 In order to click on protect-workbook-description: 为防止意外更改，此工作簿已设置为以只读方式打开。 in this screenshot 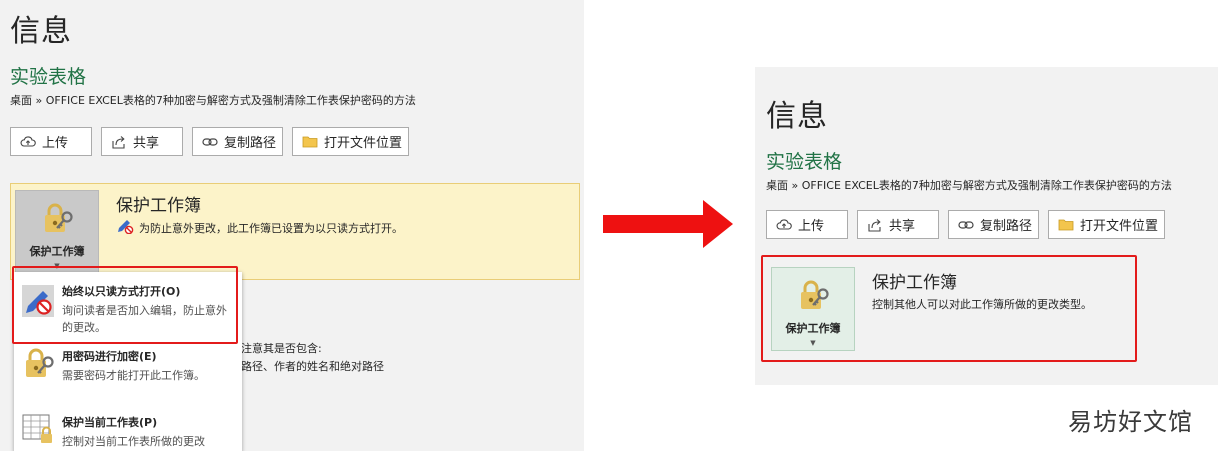, I will do `click(271, 228)`.